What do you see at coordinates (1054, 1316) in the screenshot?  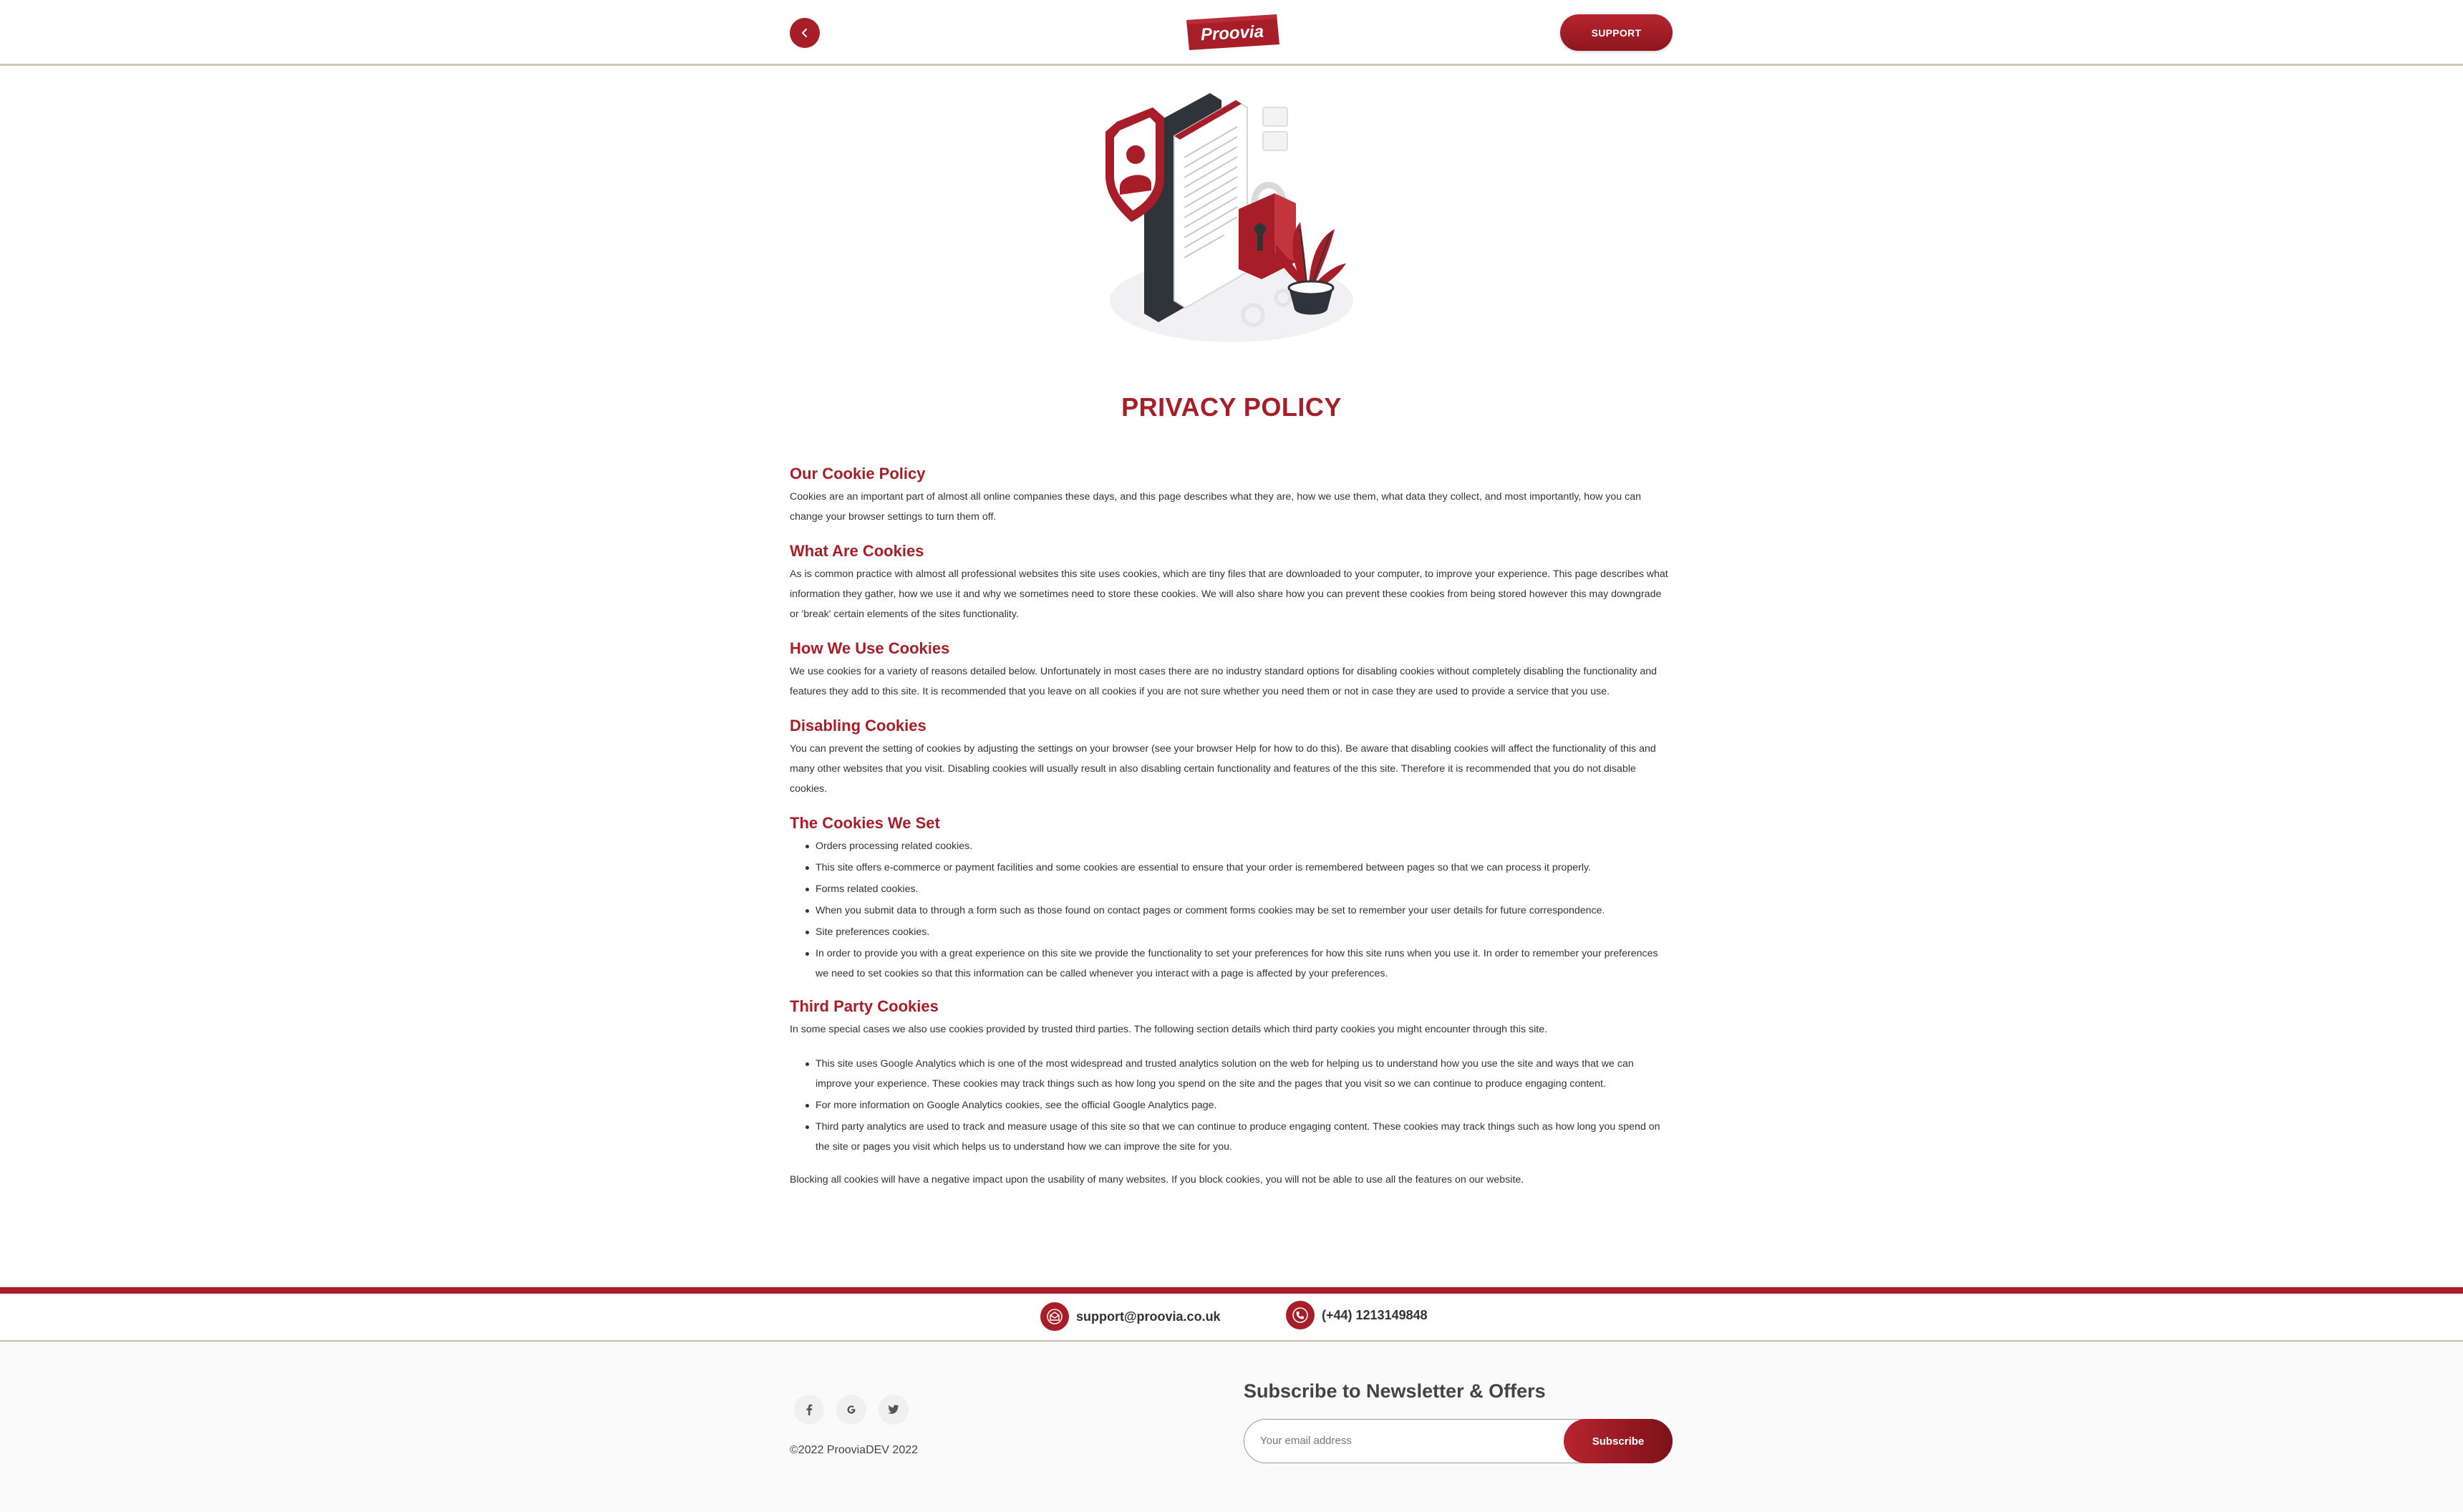 I see `mail-icon` at bounding box center [1054, 1316].